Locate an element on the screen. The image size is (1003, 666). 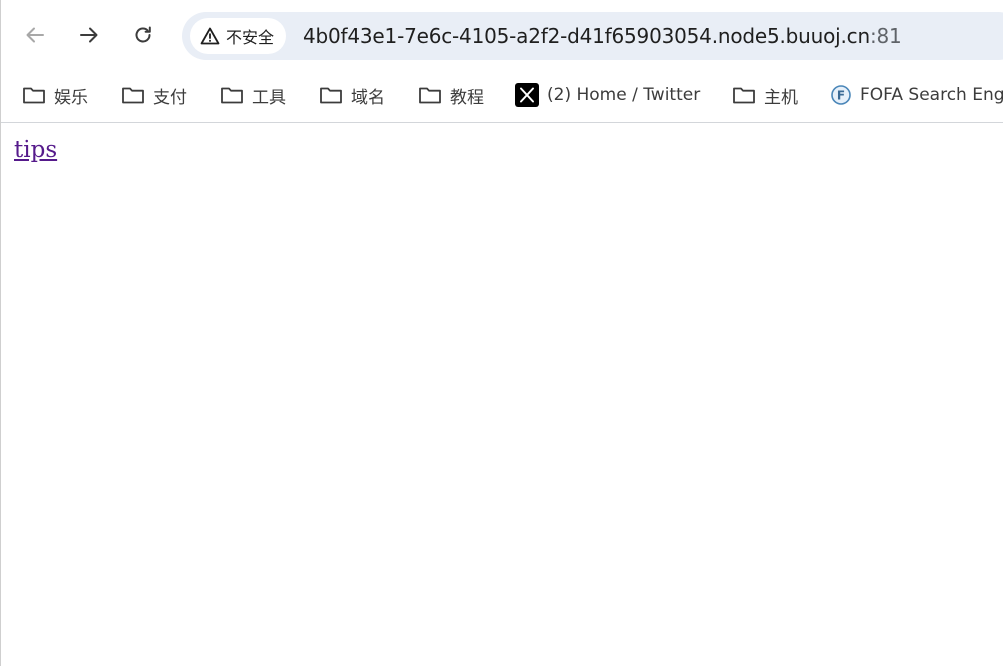
reload-button is located at coordinates (143, 35).